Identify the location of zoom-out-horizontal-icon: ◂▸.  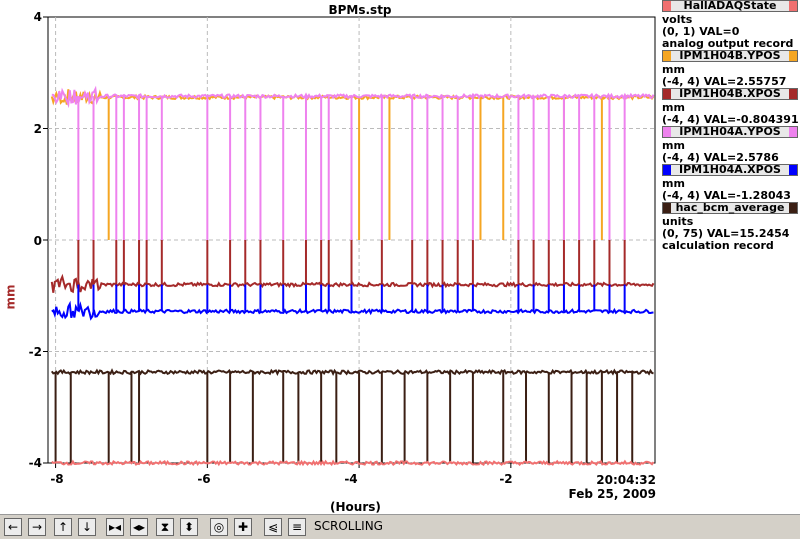
(139, 527).